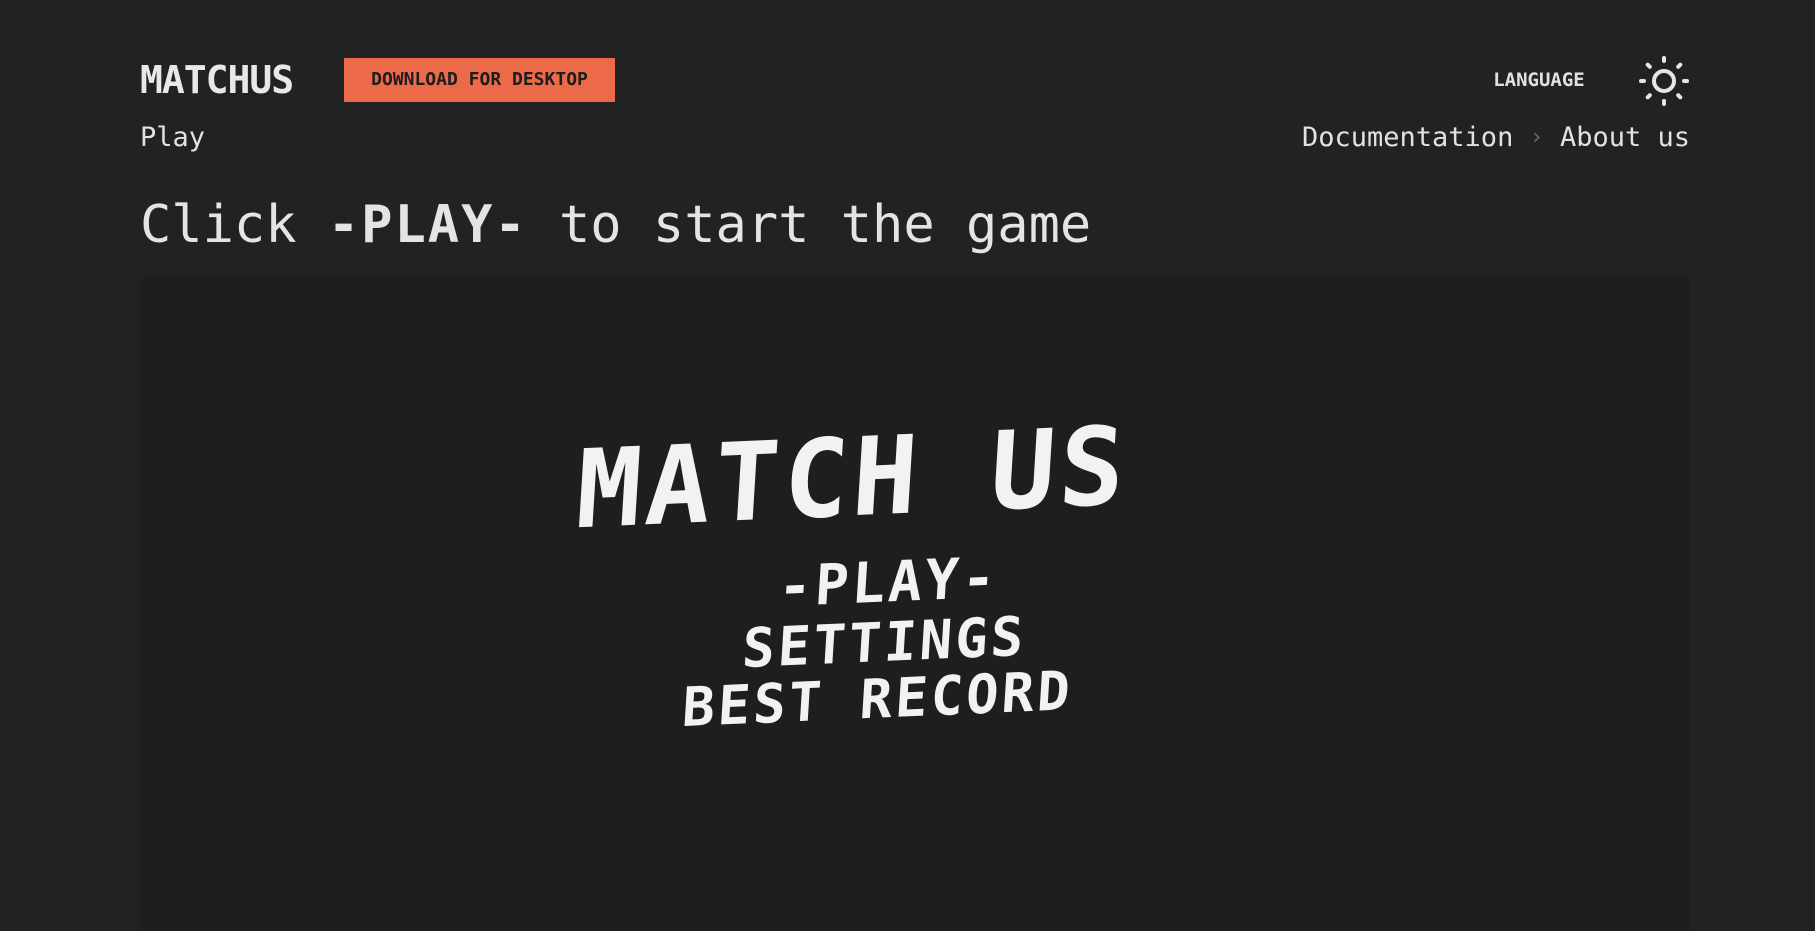  Describe the element at coordinates (427, 225) in the screenshot. I see `instruction-highlight: -PLAY-` at that location.